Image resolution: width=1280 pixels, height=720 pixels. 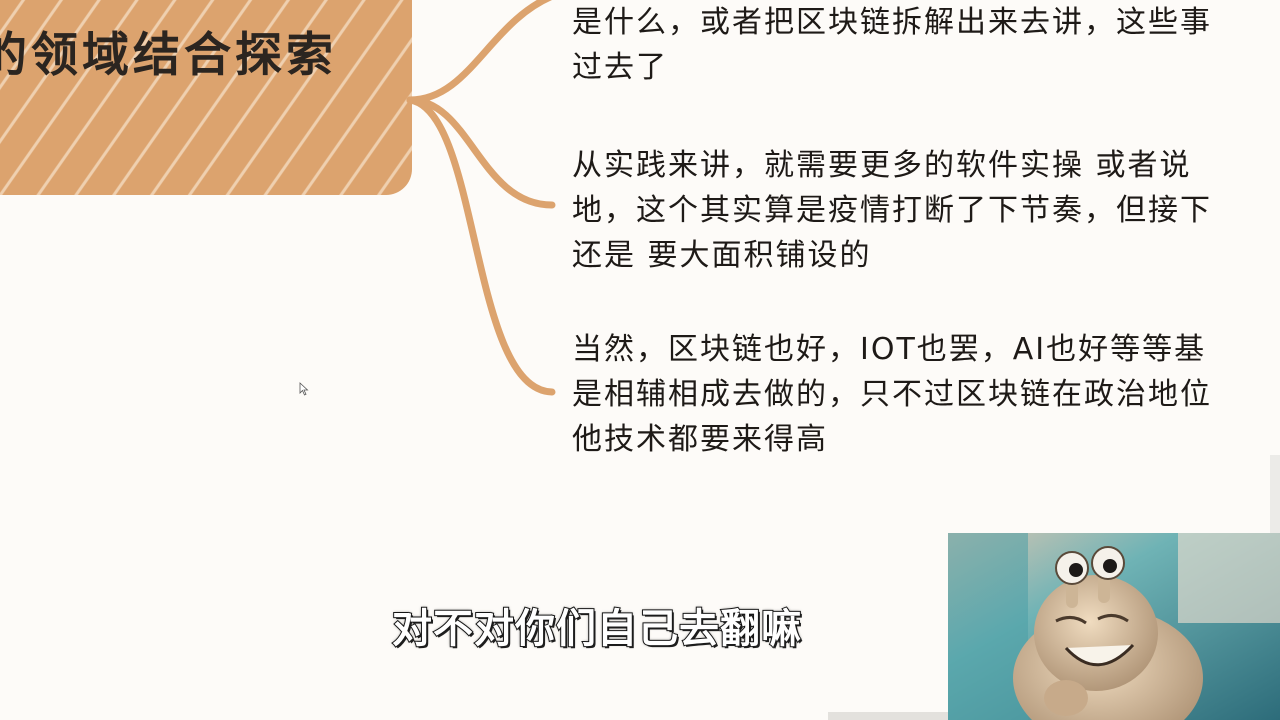 What do you see at coordinates (892, 45) in the screenshot?
I see `branch-text-1: 是什么，或者把区块链拆解出来去讲，这些事 过去了` at bounding box center [892, 45].